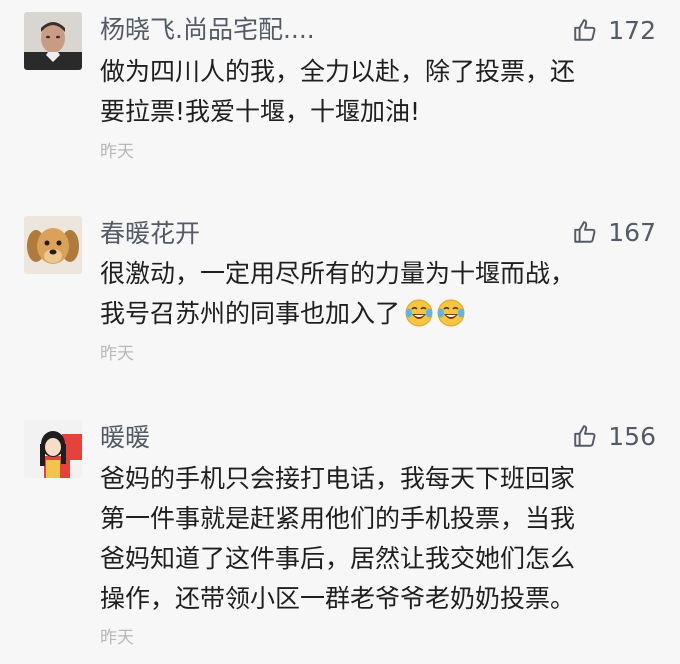 The height and width of the screenshot is (664, 680). I want to click on like-count: 167, so click(632, 232).